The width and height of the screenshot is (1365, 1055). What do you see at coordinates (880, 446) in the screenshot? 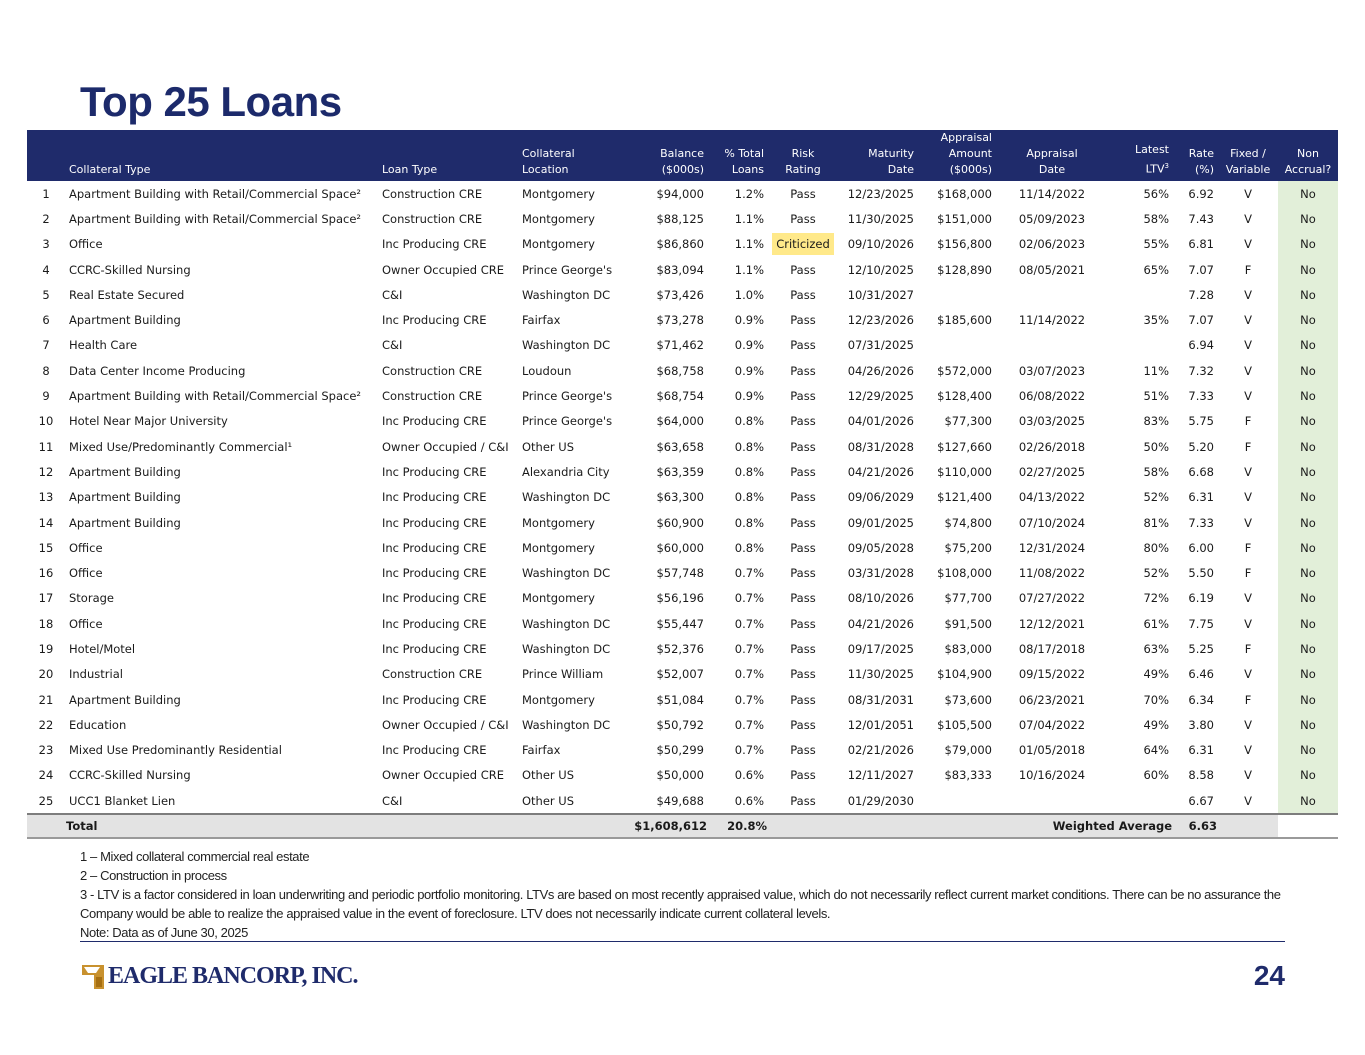
I see `maturity-date-cell: 08/31/2028` at bounding box center [880, 446].